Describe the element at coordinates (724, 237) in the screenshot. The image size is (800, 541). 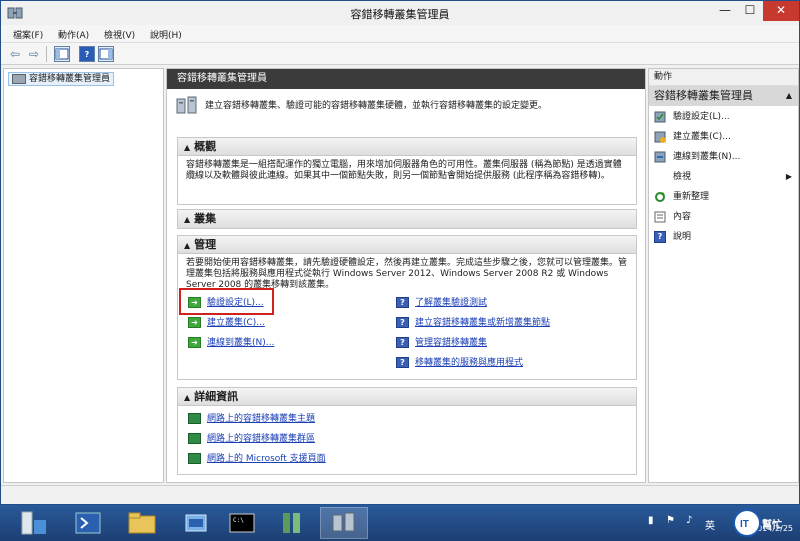
I see `action-help: ? 說明` at that location.